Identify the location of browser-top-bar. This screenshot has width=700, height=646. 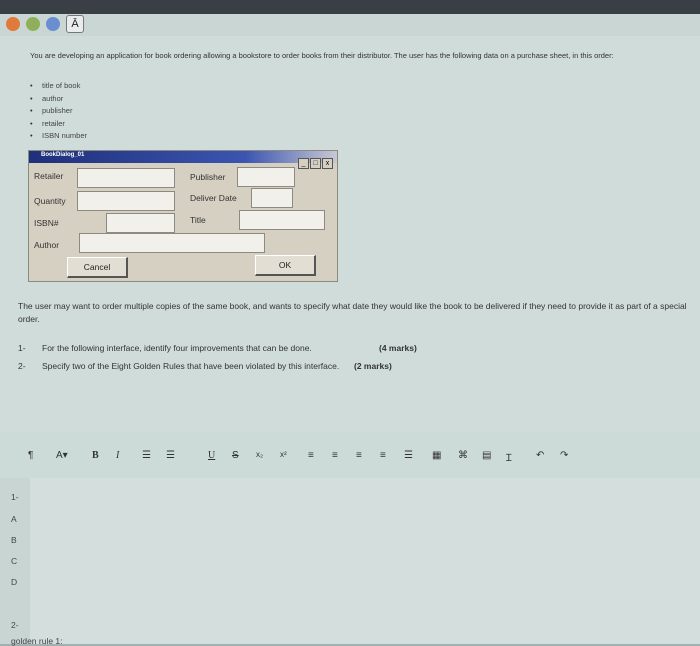
(350, 7).